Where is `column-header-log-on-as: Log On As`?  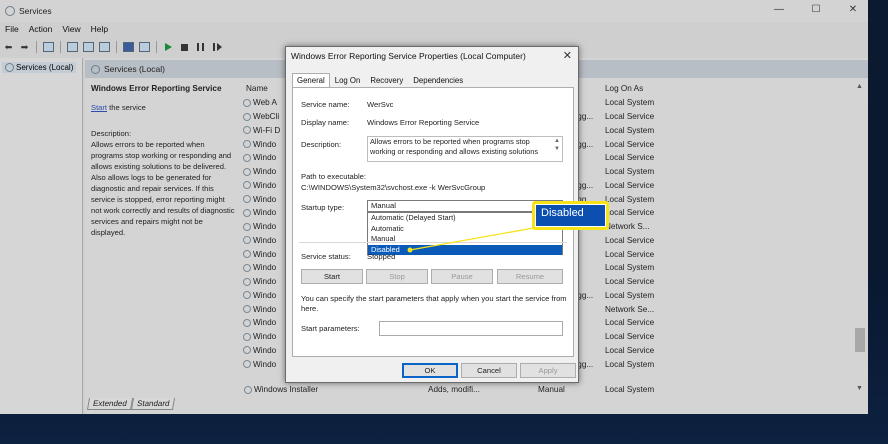
column-header-log-on-as: Log On As is located at coordinates (624, 88).